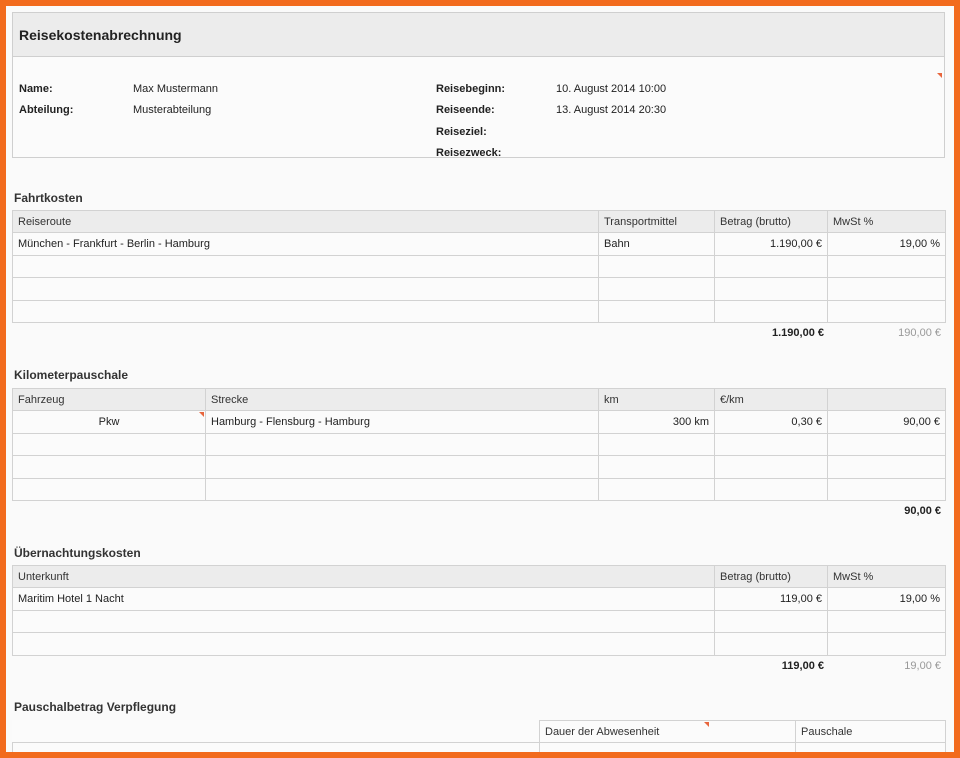  Describe the element at coordinates (363, 576) in the screenshot. I see `column-header: Unterkunft` at that location.